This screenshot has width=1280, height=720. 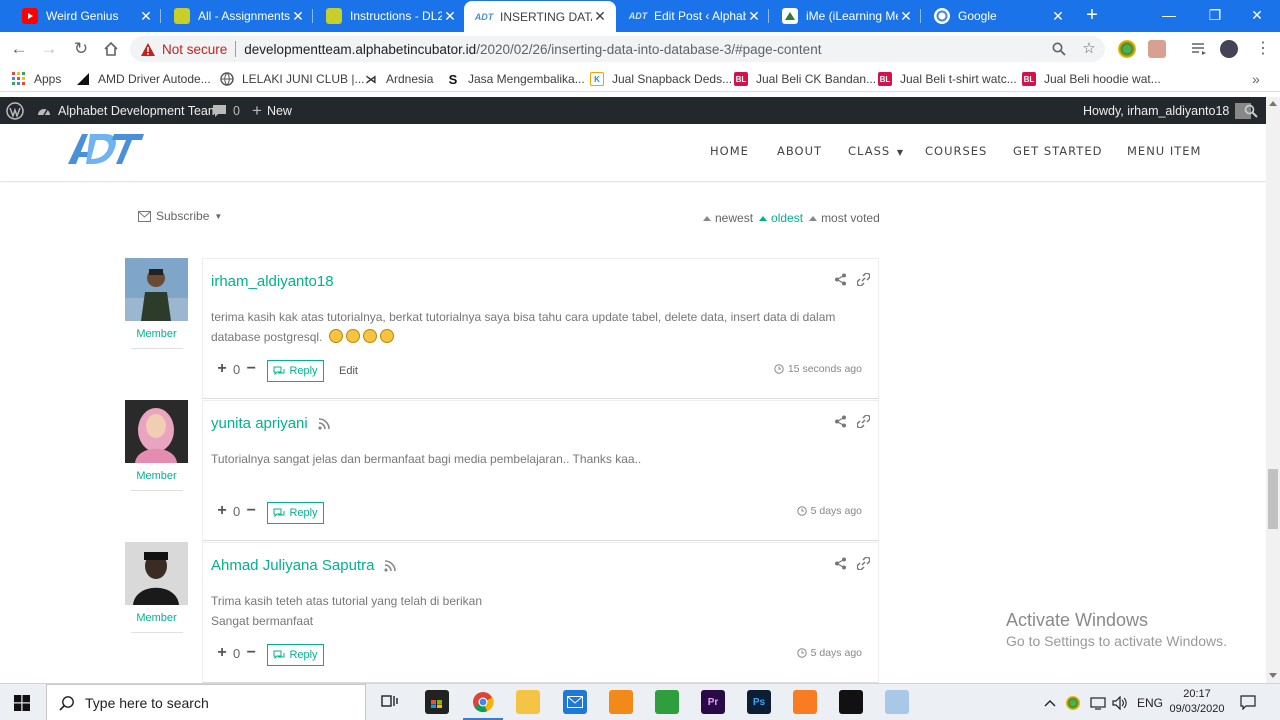 What do you see at coordinates (781, 218) in the screenshot?
I see `sort-oldest: oldest` at bounding box center [781, 218].